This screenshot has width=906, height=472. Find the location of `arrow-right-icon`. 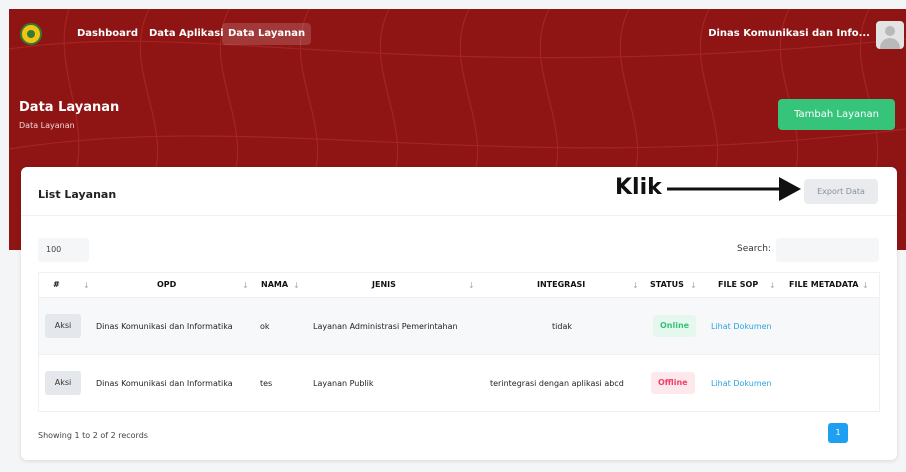

arrow-right-icon is located at coordinates (734, 189).